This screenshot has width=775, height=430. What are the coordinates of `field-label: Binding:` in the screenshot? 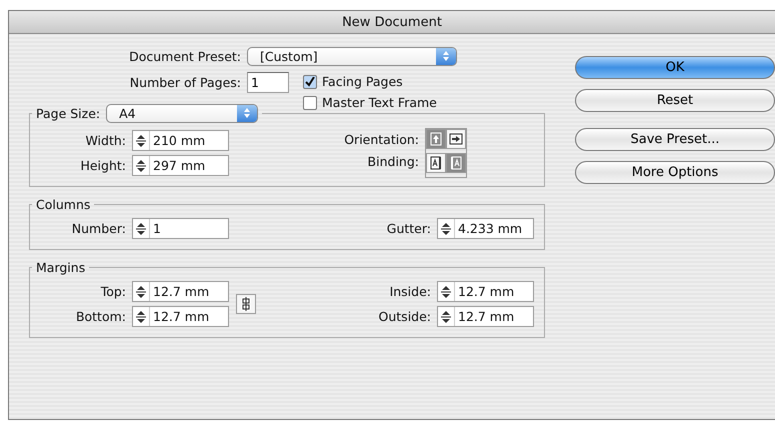 It's located at (393, 161).